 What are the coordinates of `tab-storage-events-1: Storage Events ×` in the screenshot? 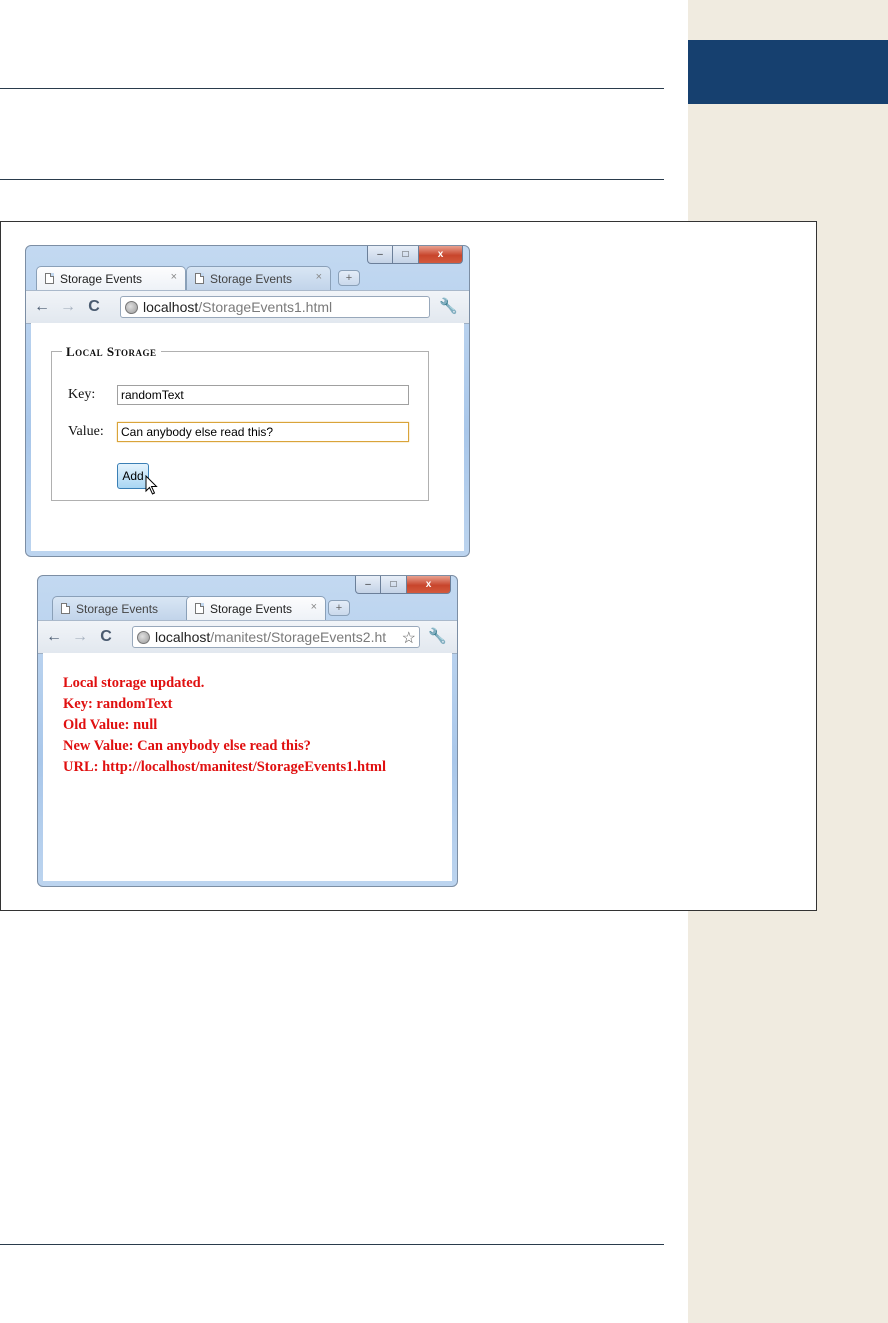 It's located at (111, 278).